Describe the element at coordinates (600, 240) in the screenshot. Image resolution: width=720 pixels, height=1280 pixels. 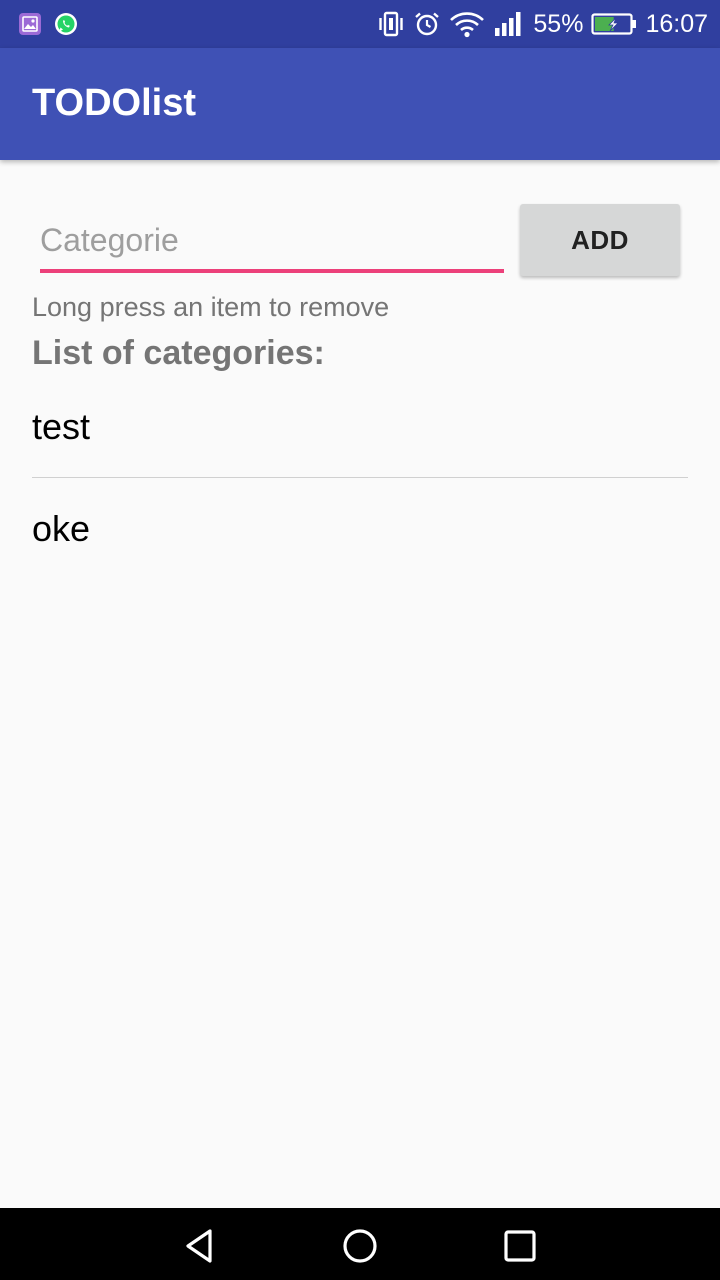
I see `add-button: ADD` at that location.